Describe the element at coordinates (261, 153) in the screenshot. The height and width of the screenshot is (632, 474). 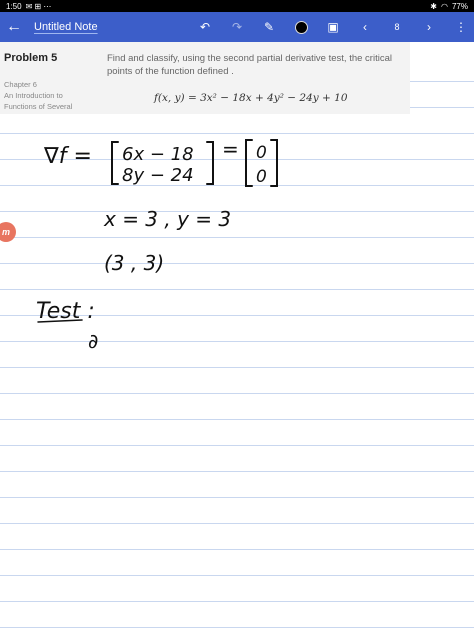
I see `zero-top: 0` at that location.